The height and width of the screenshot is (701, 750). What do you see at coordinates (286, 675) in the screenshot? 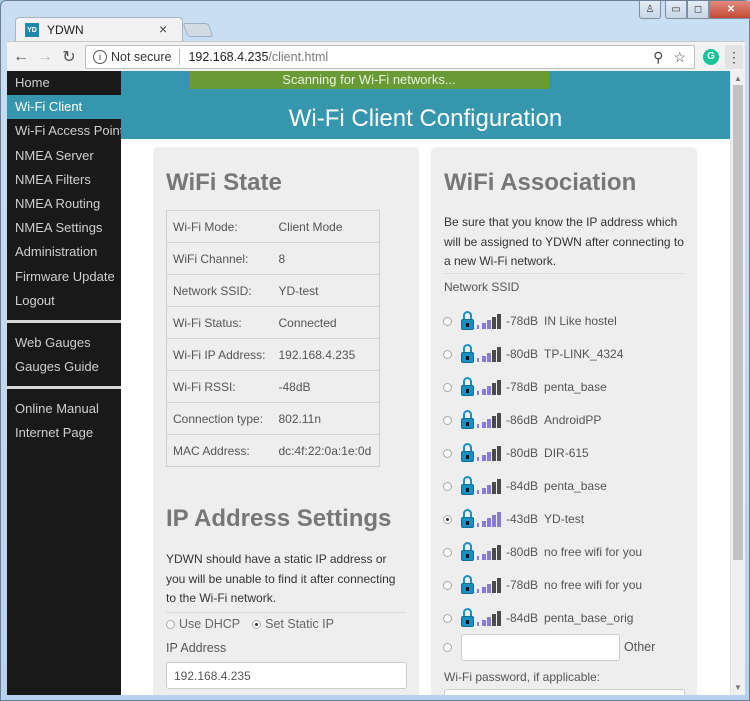
I see `ip-address-input: 192.168.4.235` at bounding box center [286, 675].